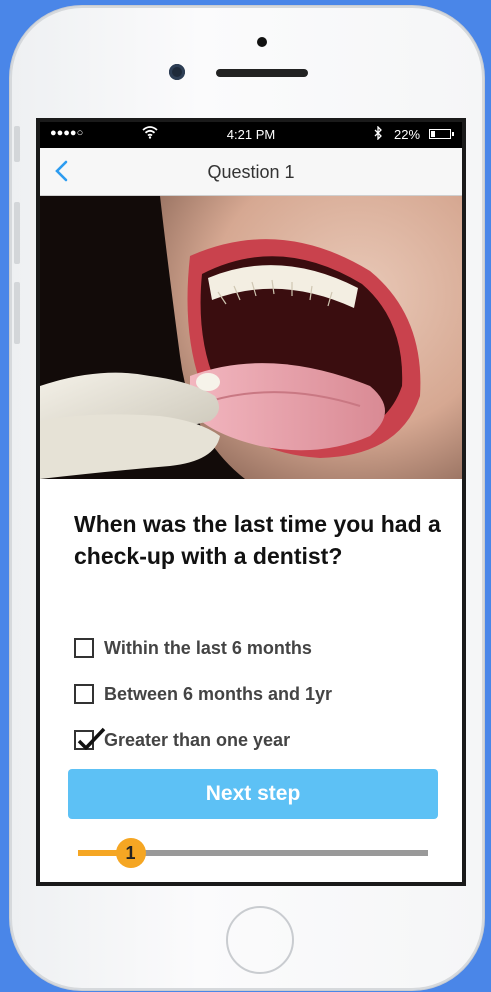 Image resolution: width=491 pixels, height=992 pixels. What do you see at coordinates (251, 135) in the screenshot?
I see `status-bar: ●●●●○ 4:21 PM 22%` at bounding box center [251, 135].